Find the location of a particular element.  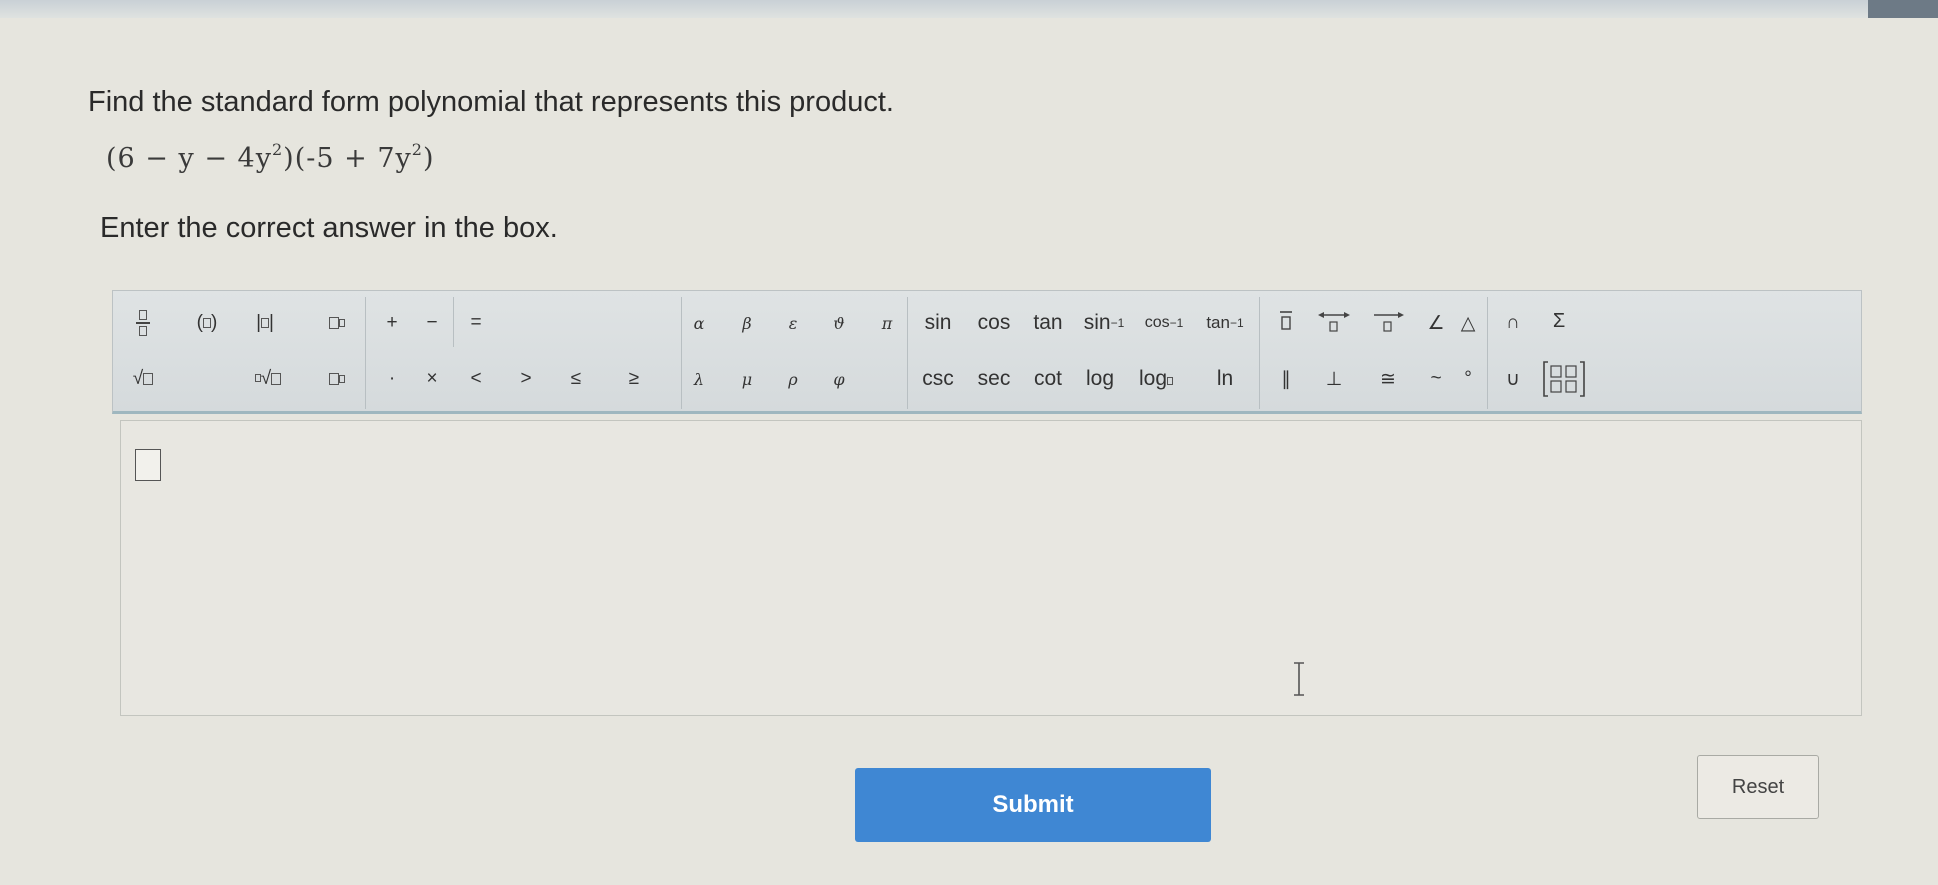

nth-root-button: √ is located at coordinates (268, 379).